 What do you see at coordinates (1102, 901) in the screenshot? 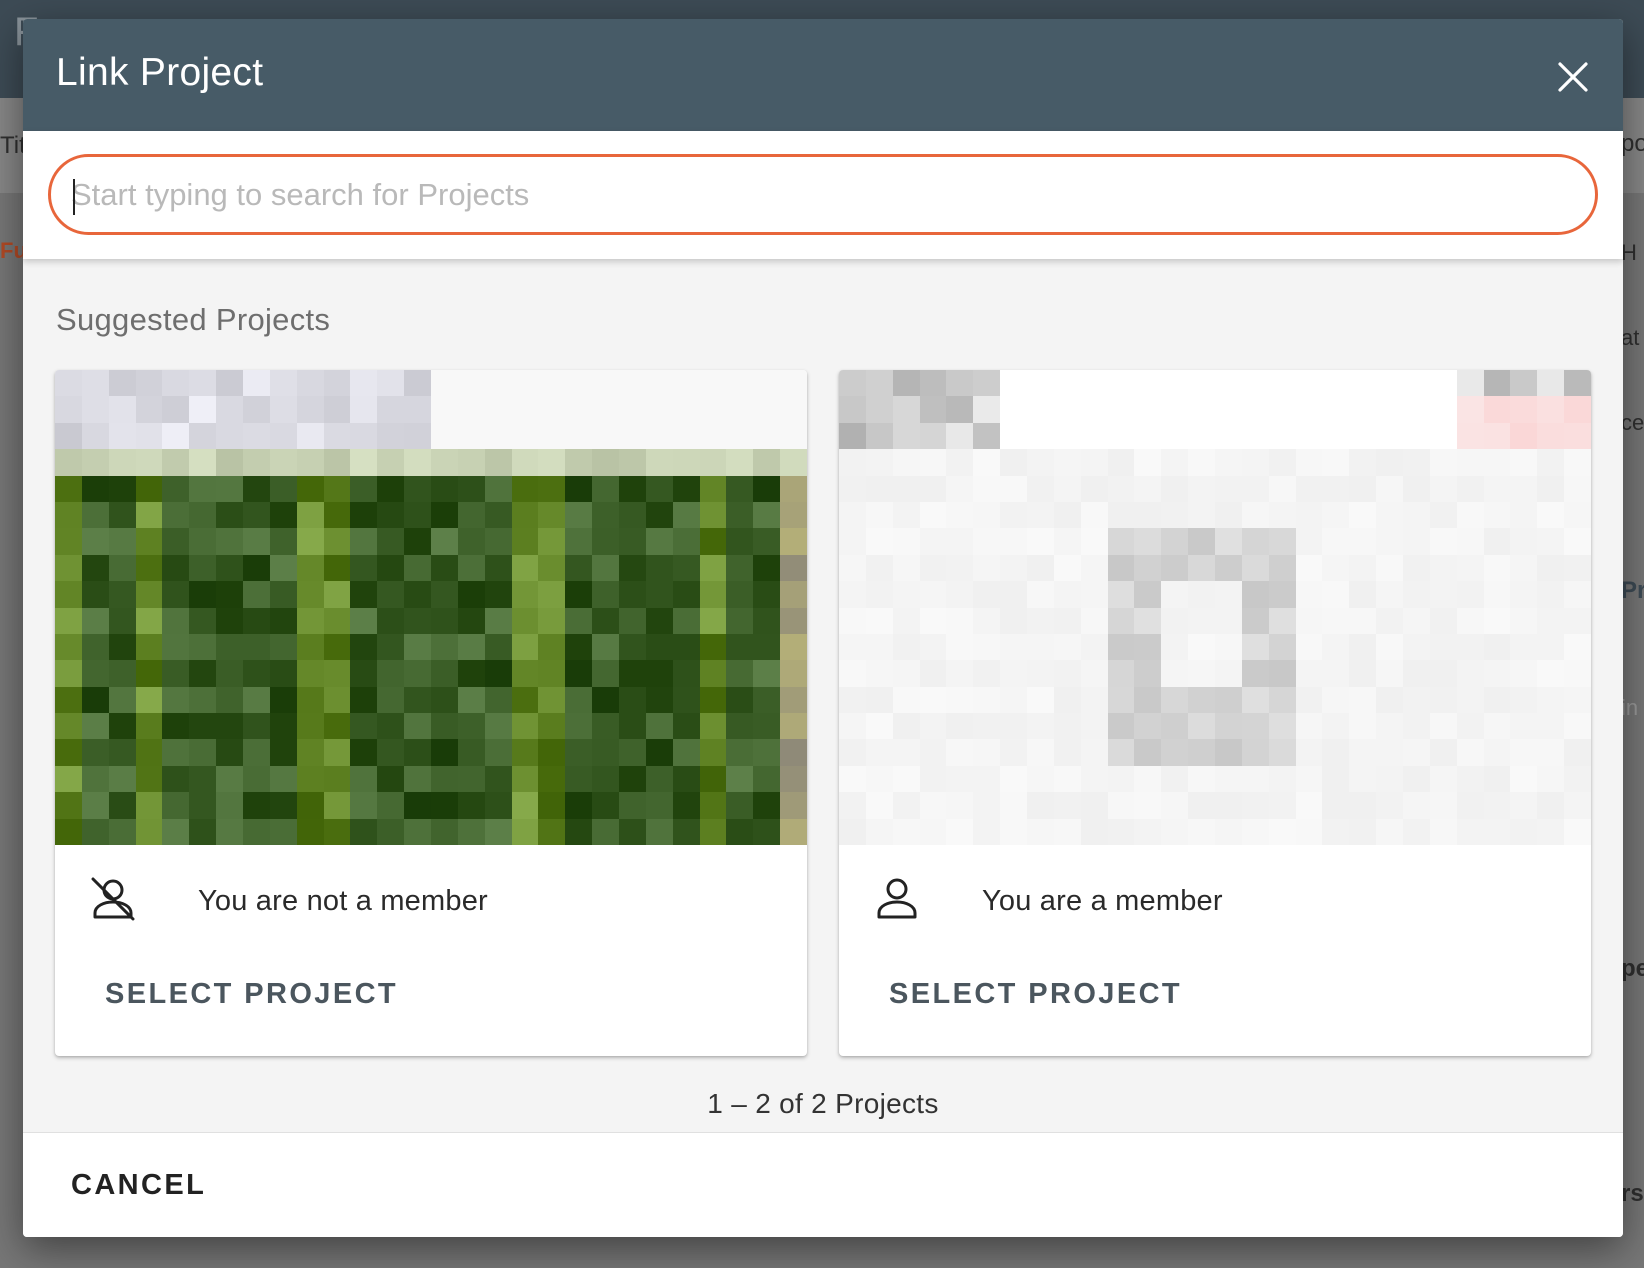
I see `membership-status: You are a member` at bounding box center [1102, 901].